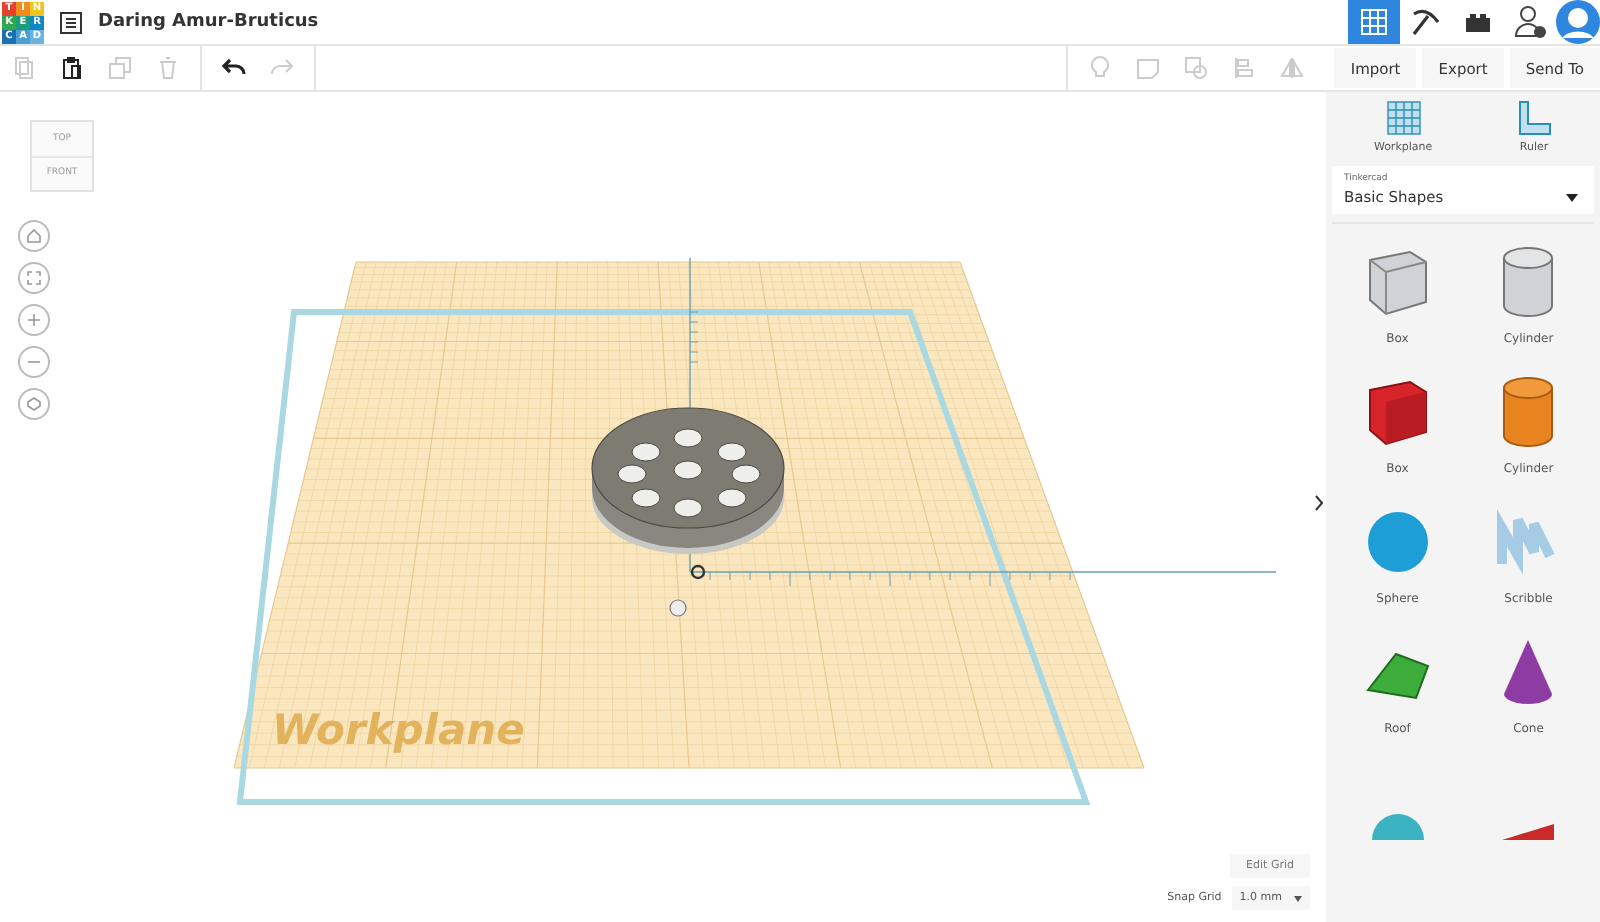 This screenshot has height=922, width=1600. I want to click on design-title: Daring Amur-Bruticus, so click(208, 22).